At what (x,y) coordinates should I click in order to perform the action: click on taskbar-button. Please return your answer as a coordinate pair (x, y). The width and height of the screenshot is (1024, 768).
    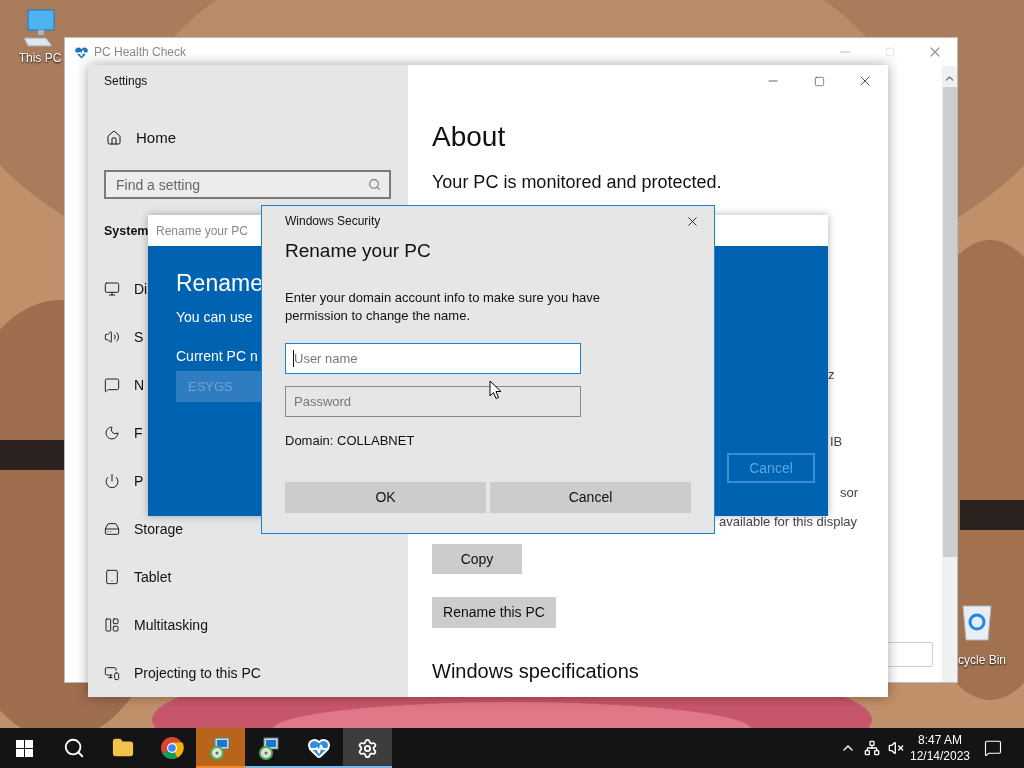
    Looking at the image, I should click on (367, 748).